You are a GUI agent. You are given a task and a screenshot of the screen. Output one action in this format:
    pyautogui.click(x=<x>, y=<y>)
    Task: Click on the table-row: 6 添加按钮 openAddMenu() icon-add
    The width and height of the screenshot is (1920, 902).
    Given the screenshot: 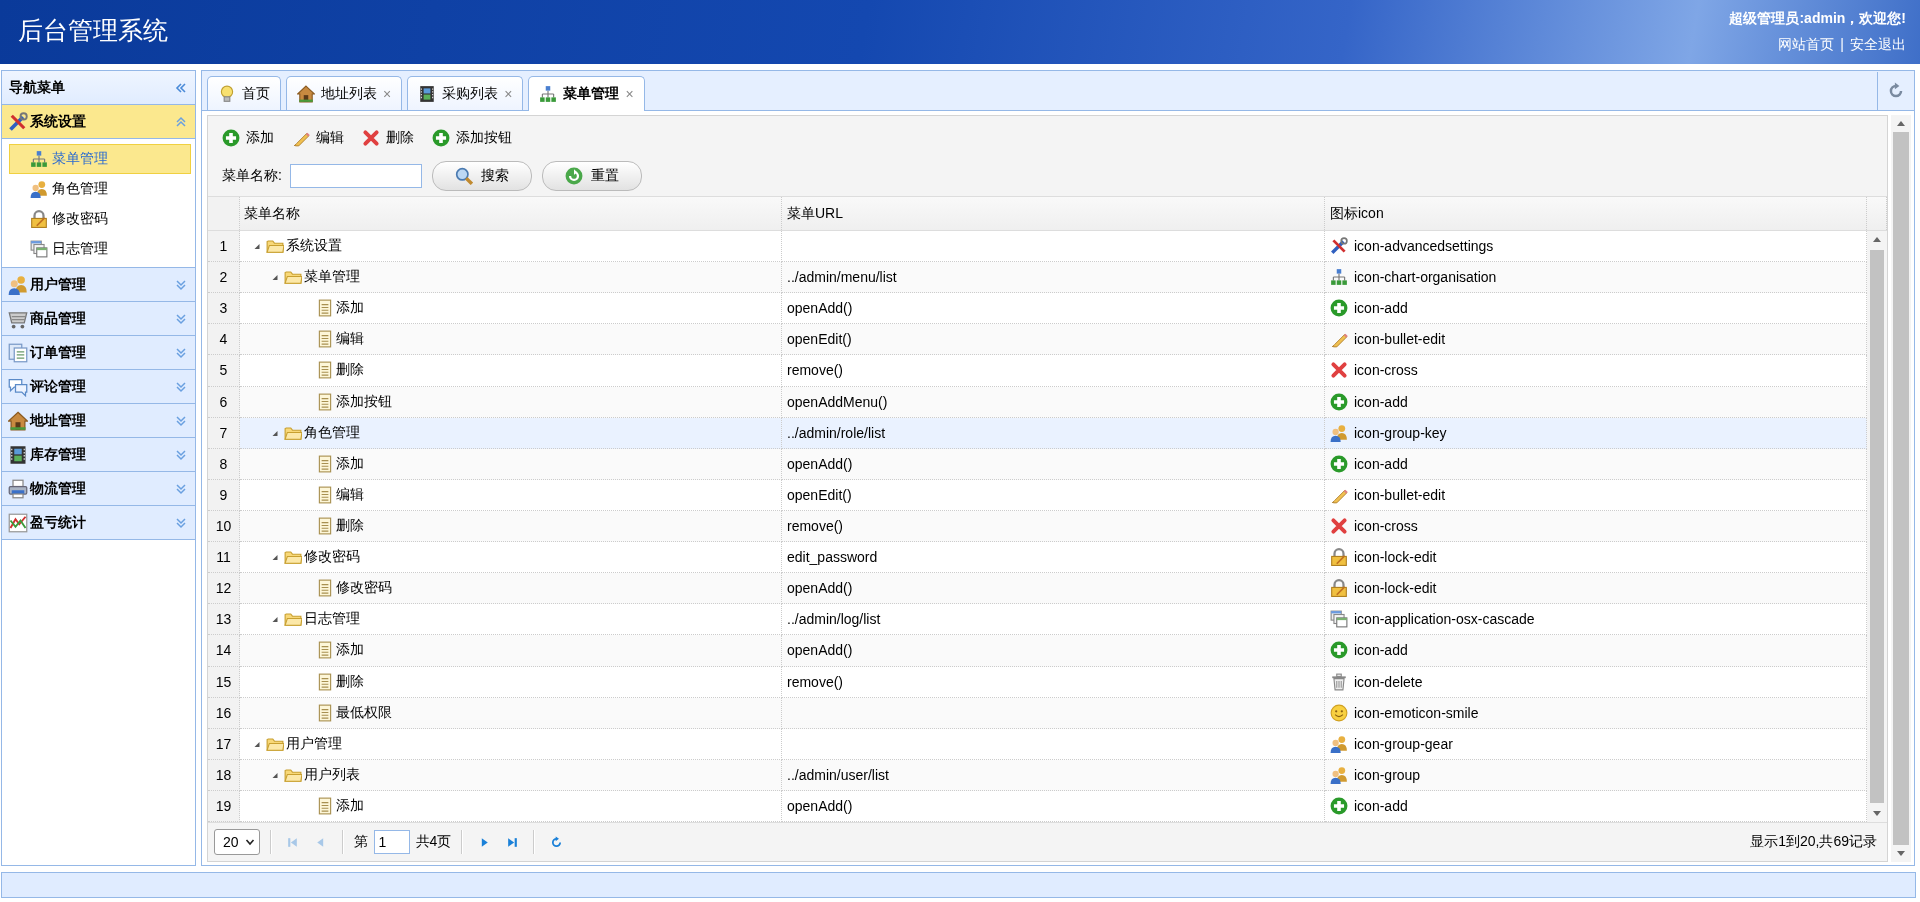 What is the action you would take?
    pyautogui.click(x=1037, y=402)
    